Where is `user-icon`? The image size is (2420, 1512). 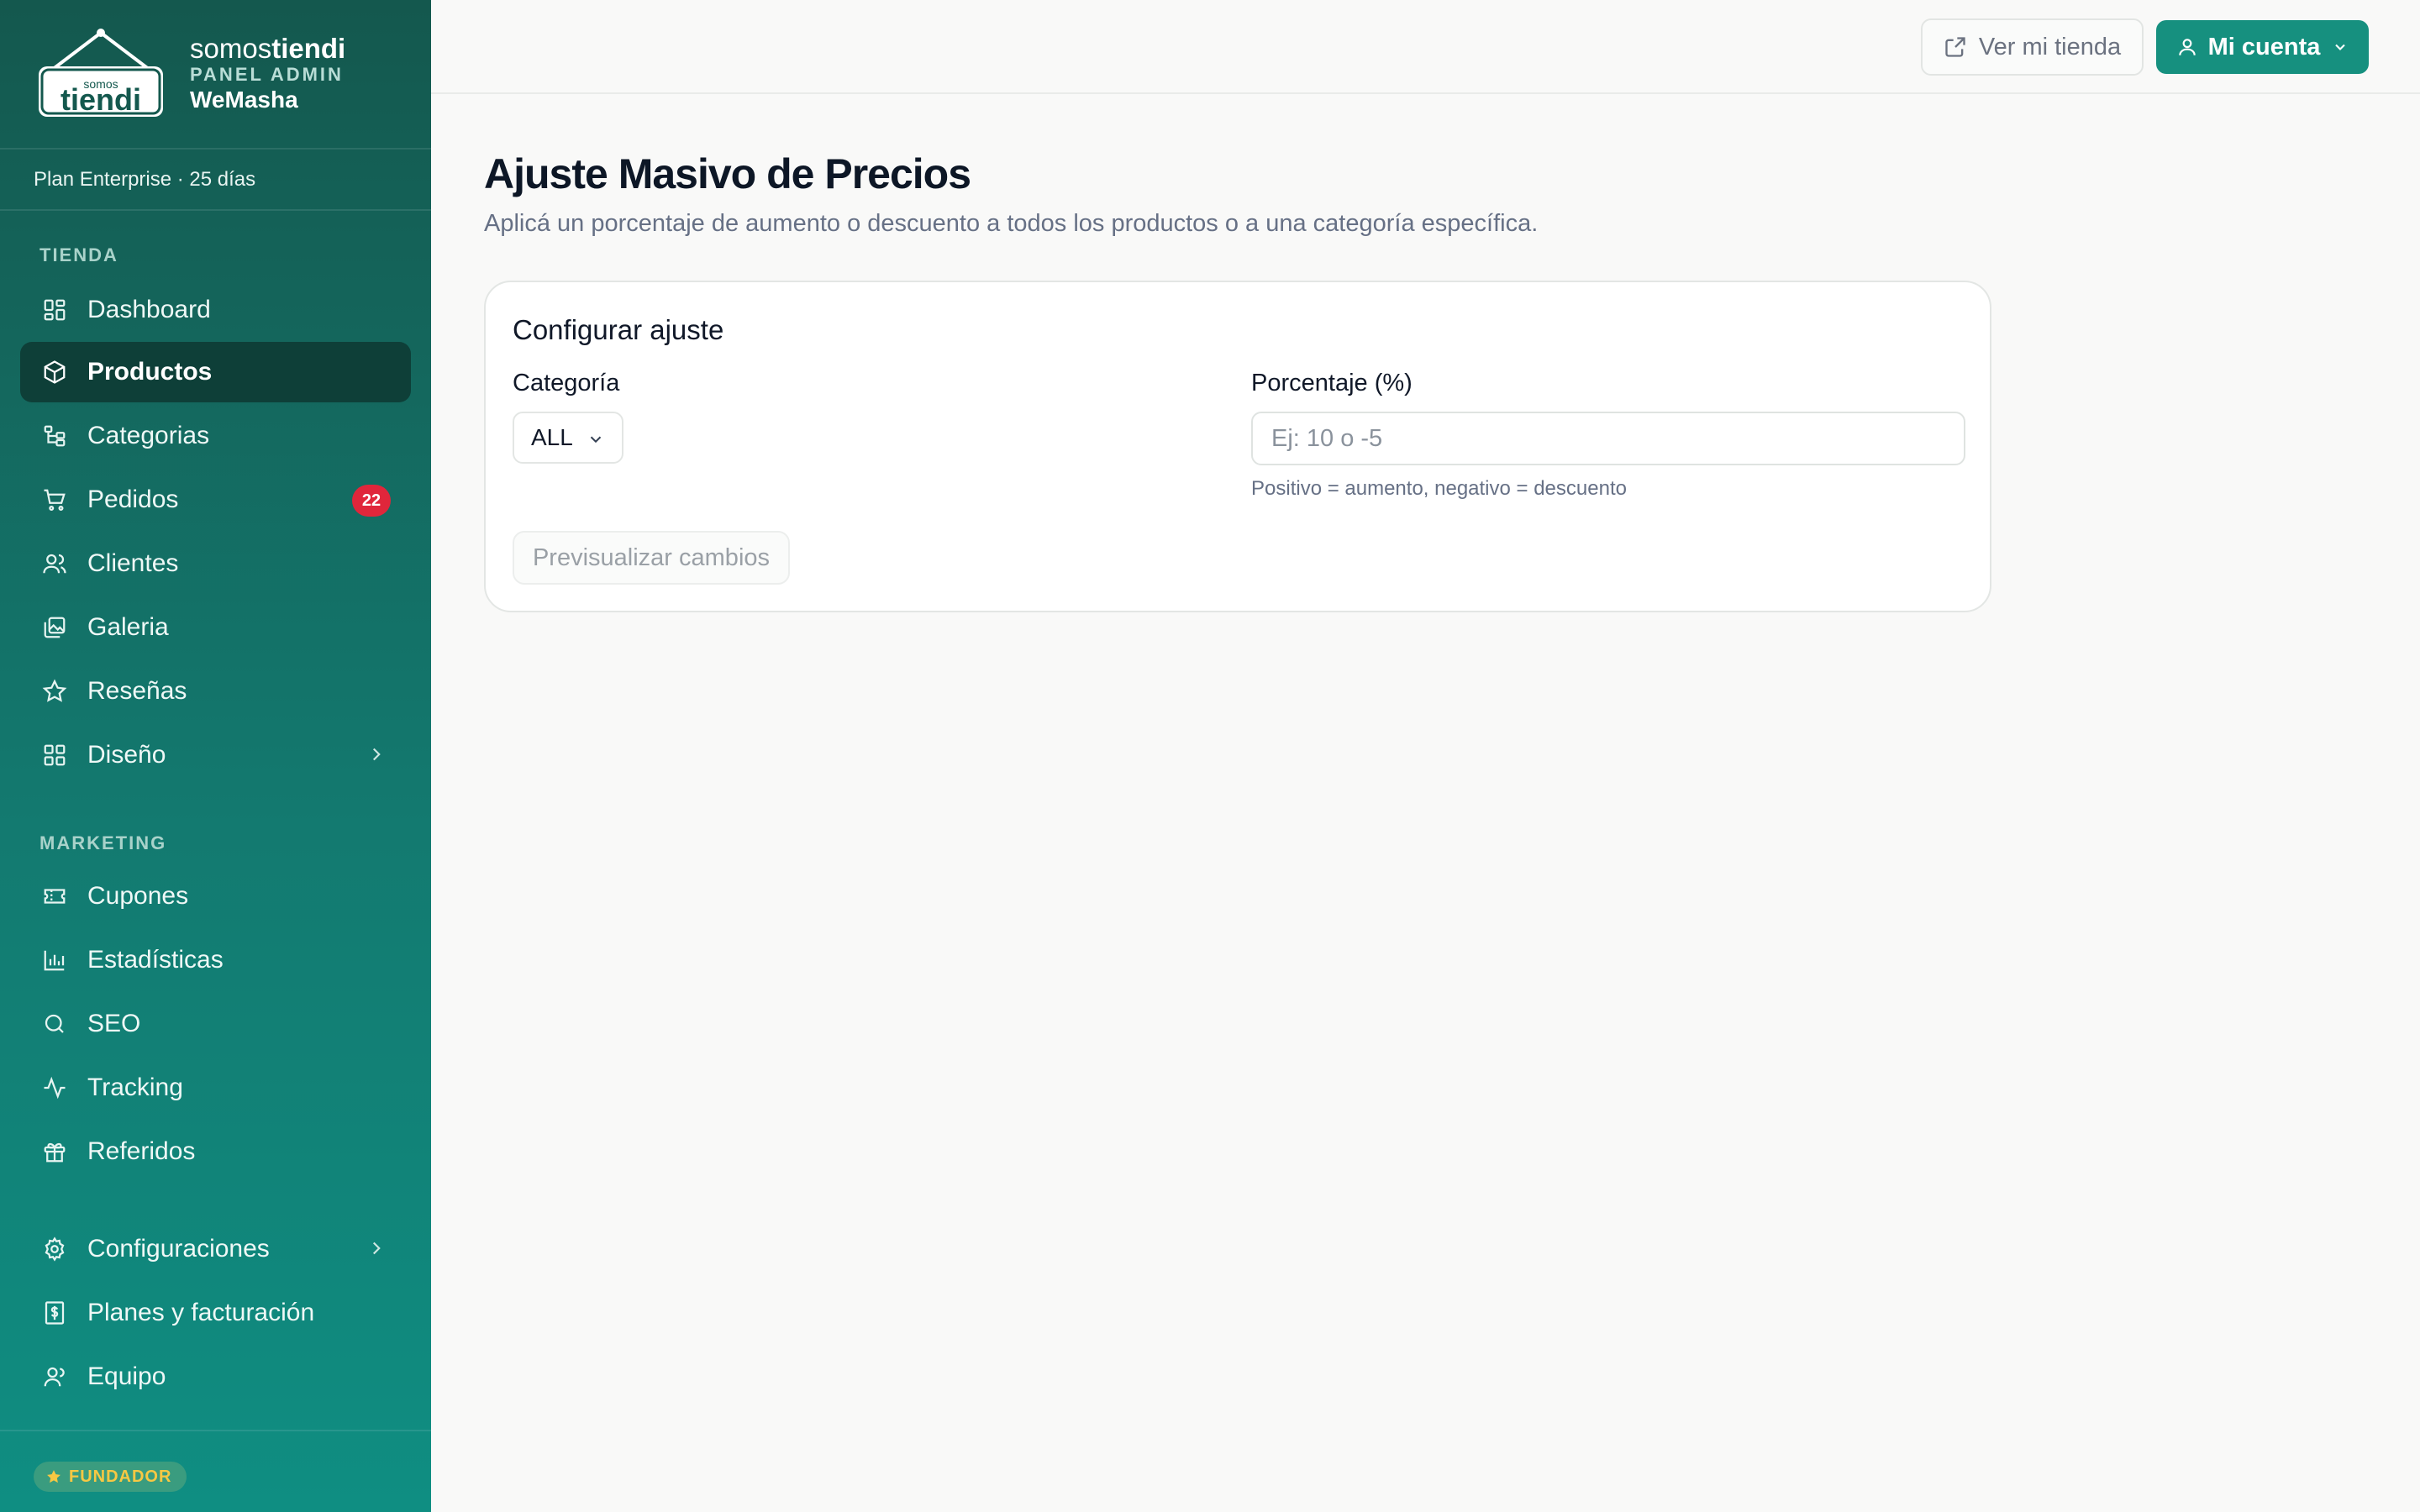 user-icon is located at coordinates (2187, 47).